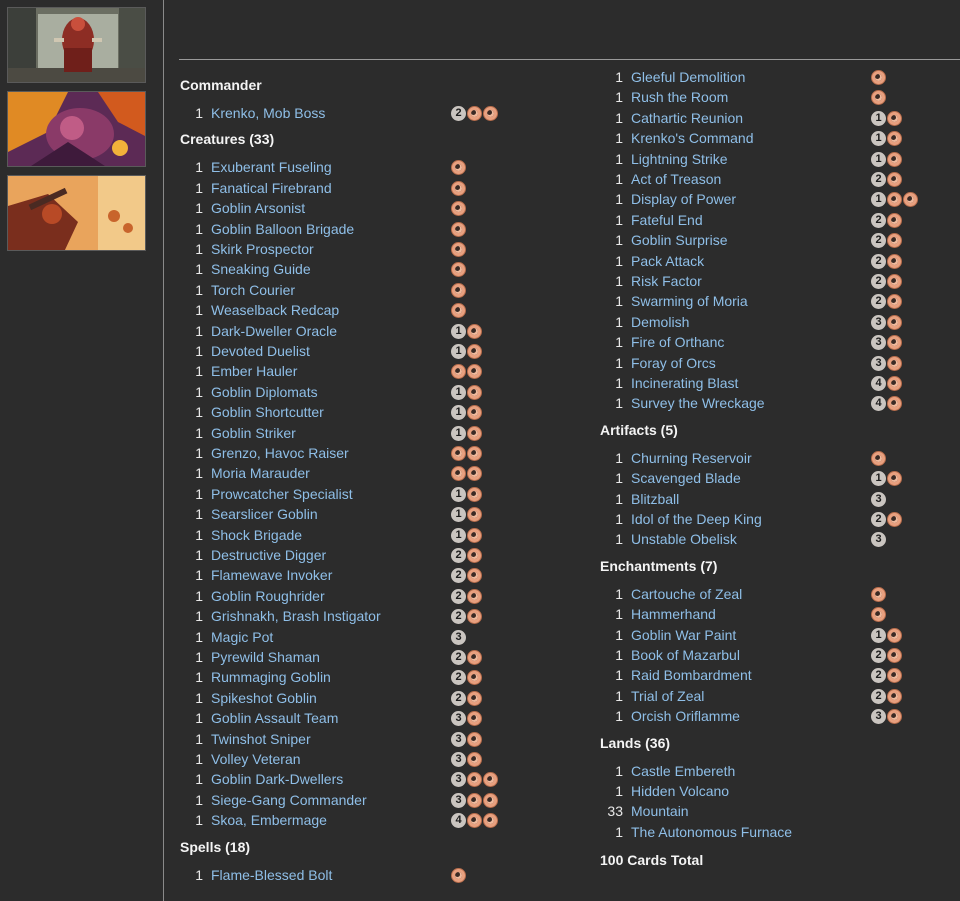 This screenshot has height=901, width=960. Describe the element at coordinates (655, 499) in the screenshot. I see `card-name-link: Blitzball` at that location.